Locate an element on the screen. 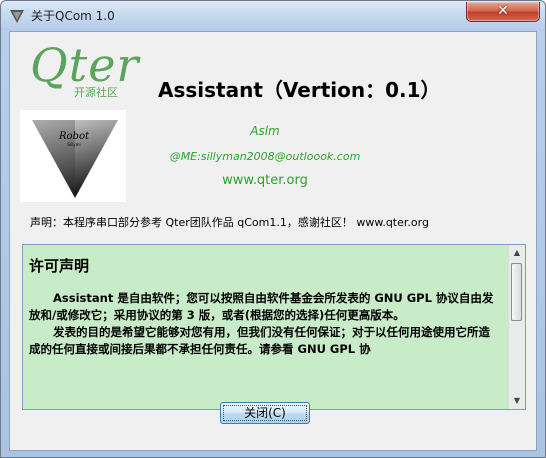  window-close-button: ✕ is located at coordinates (503, 12).